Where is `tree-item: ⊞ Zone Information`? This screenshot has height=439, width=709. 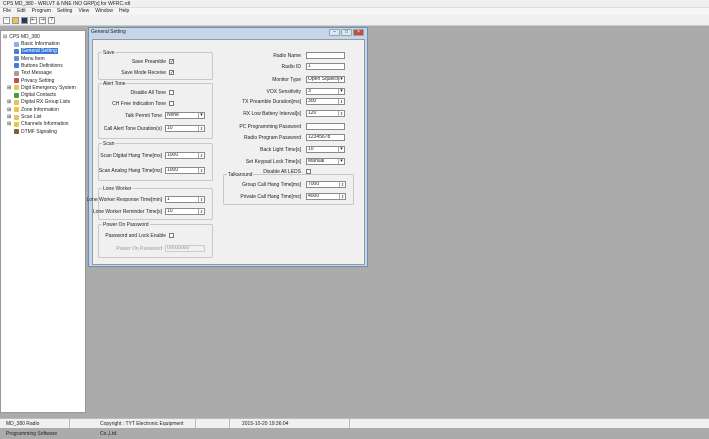 tree-item: ⊞ Zone Information is located at coordinates (33, 110).